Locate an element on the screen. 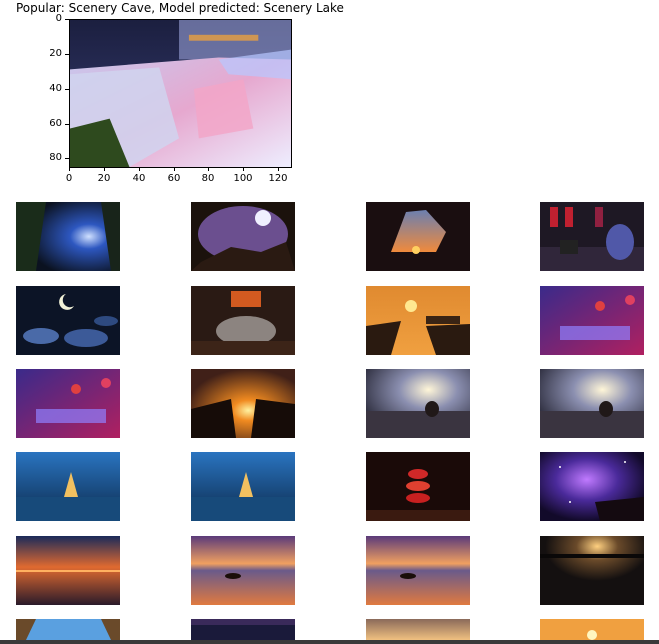  main-image-plot is located at coordinates (180, 93).